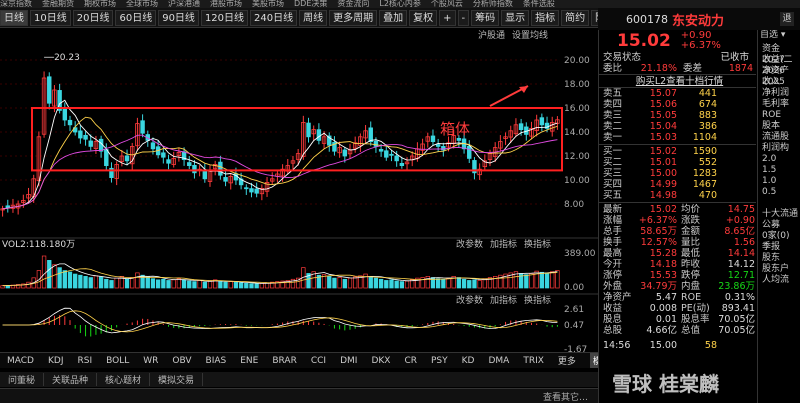  I want to click on asks-row: 卖三 15.05 883, so click(677, 115).